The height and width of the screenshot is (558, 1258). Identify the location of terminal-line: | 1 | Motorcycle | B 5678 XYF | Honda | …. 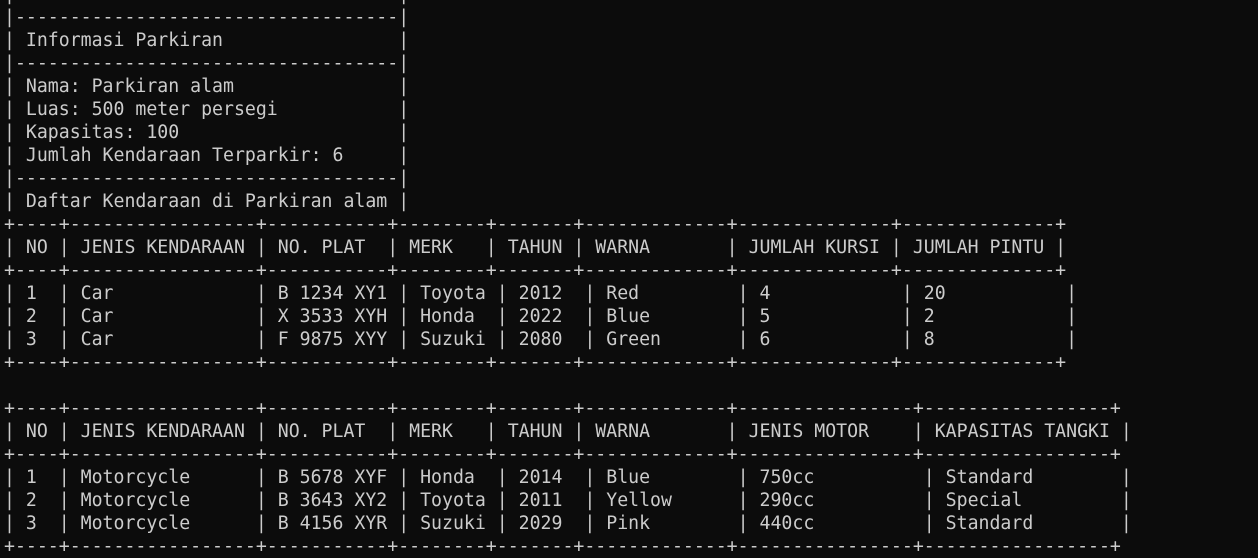
(568, 477).